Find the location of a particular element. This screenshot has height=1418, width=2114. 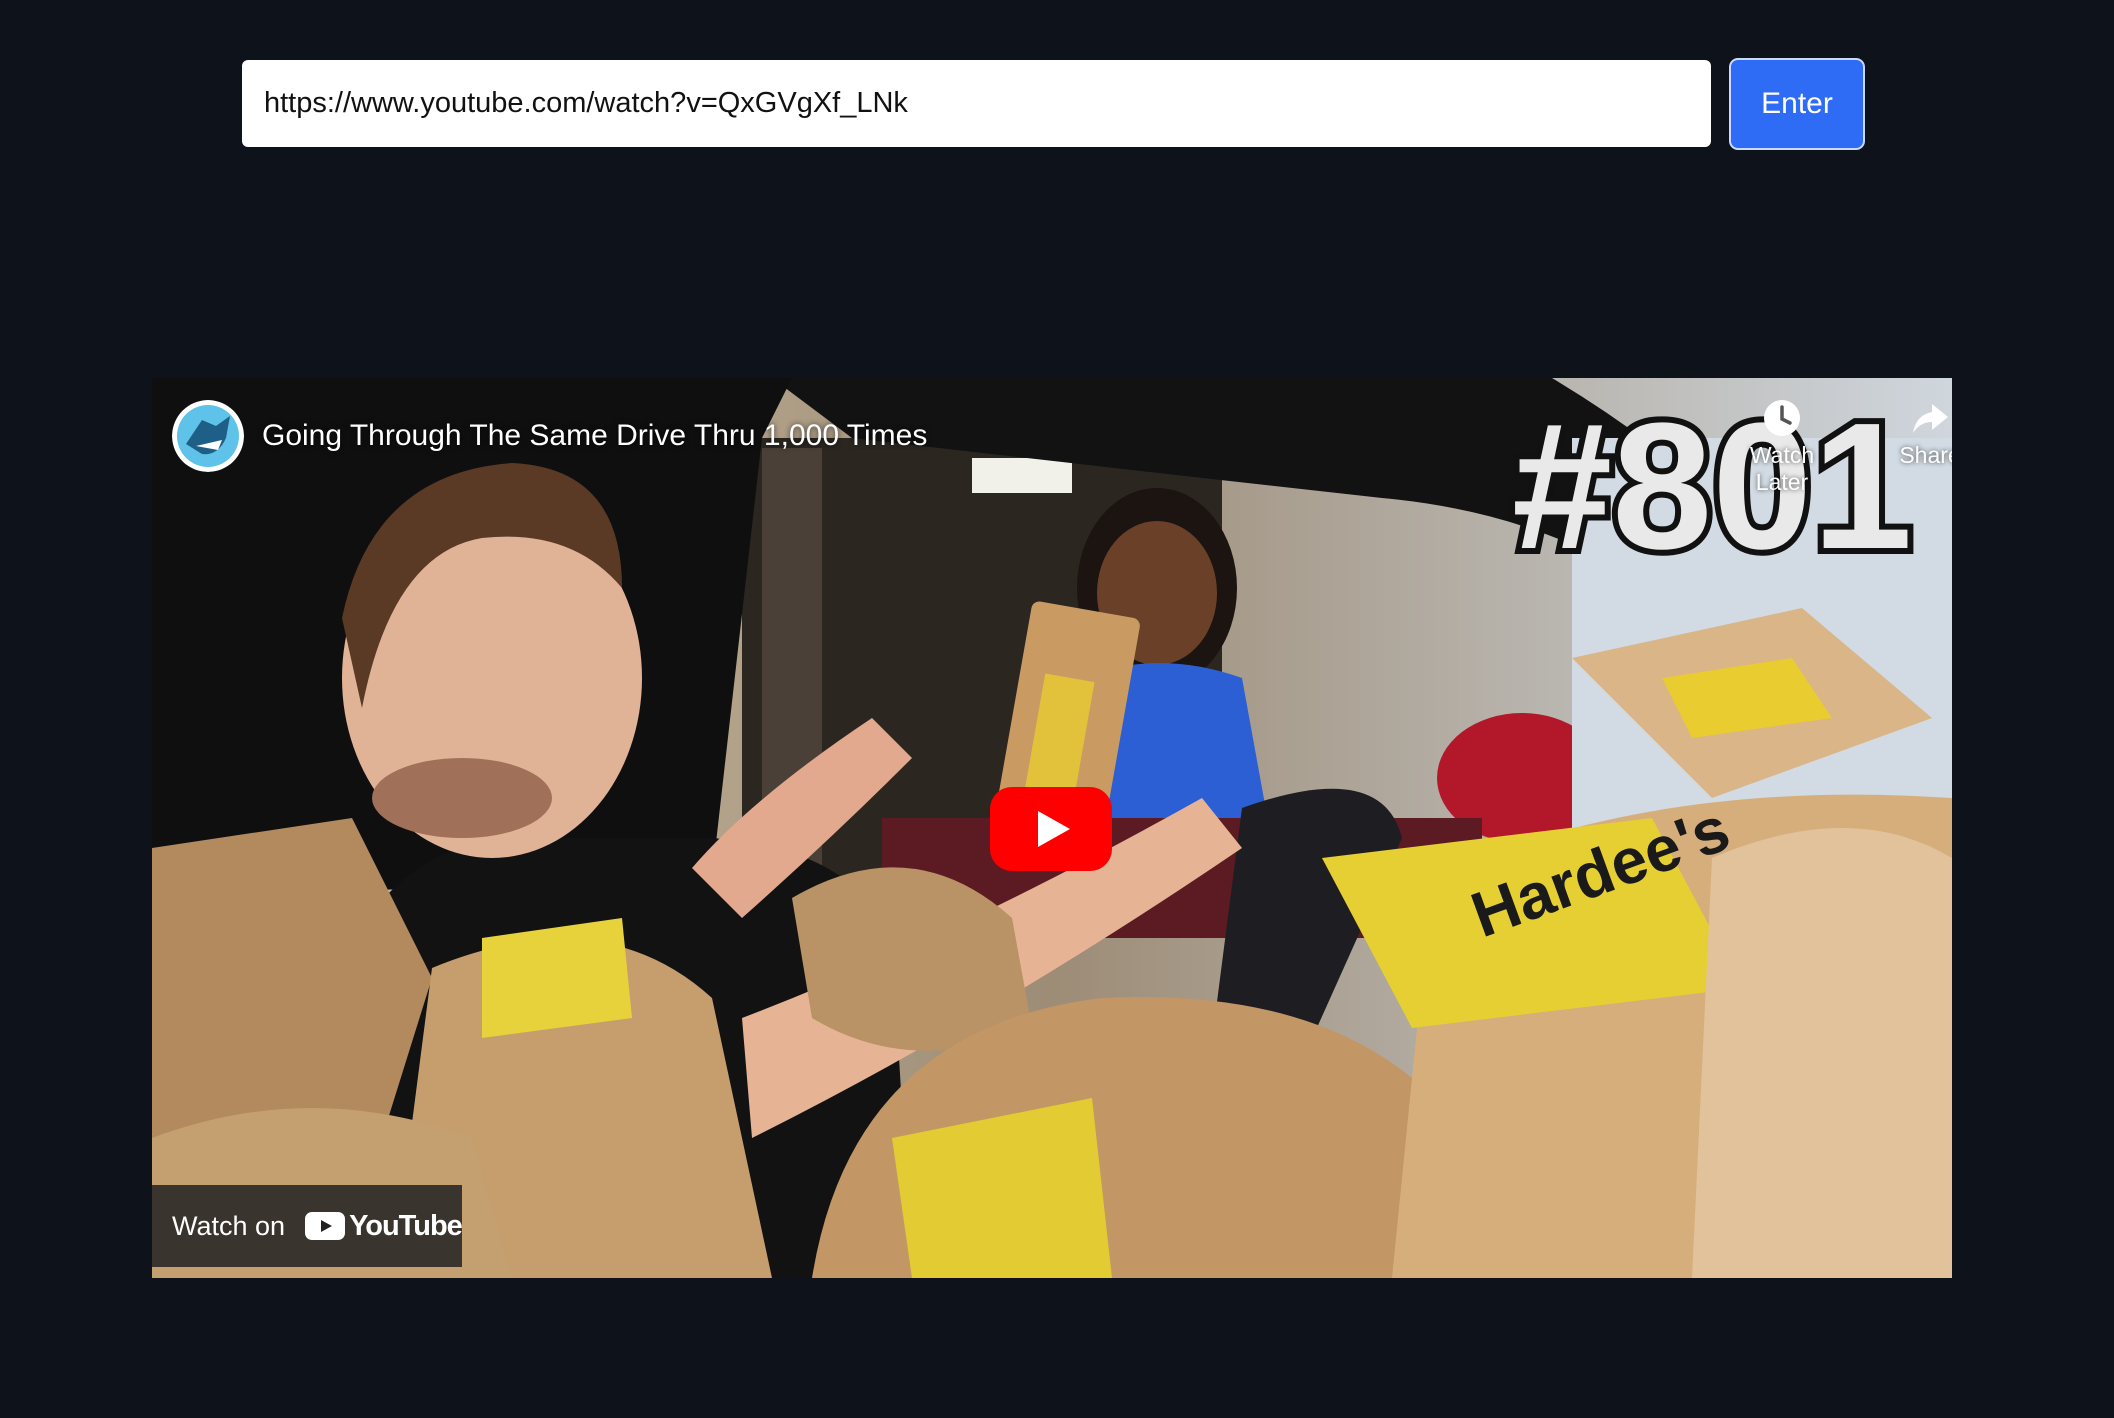

watch-later-button: Watch Later is located at coordinates (1782, 447).